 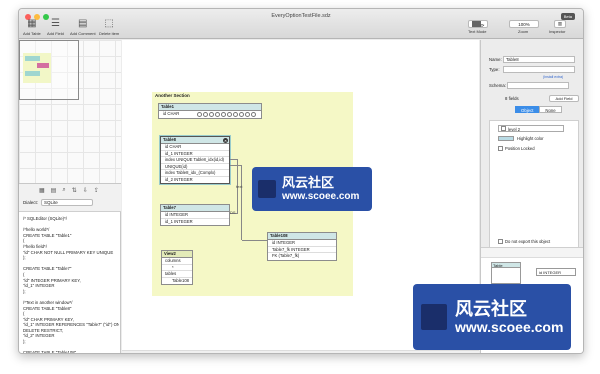 What do you see at coordinates (532, 253) in the screenshot?
I see `object-library-header` at bounding box center [532, 253].